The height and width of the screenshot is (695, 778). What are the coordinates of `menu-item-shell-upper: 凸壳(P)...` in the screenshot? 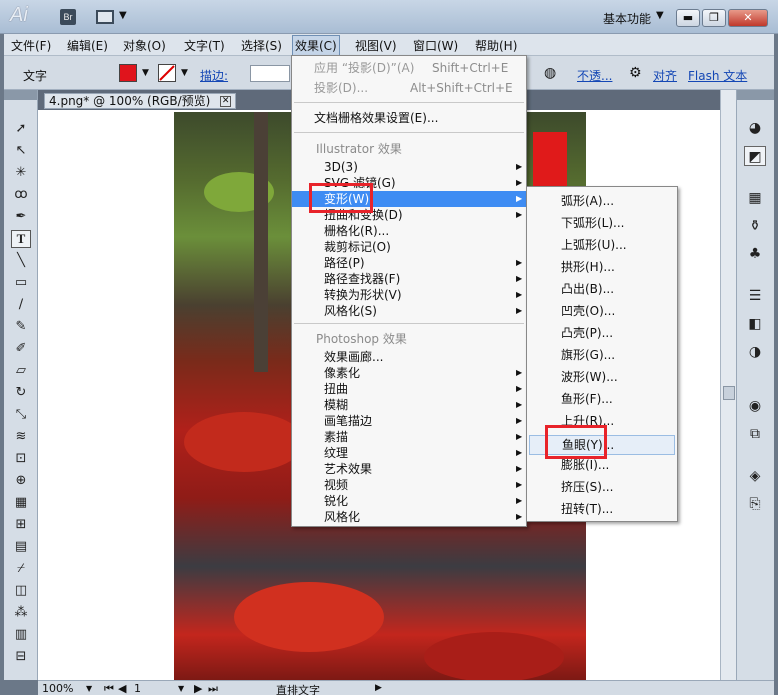 It's located at (602, 333).